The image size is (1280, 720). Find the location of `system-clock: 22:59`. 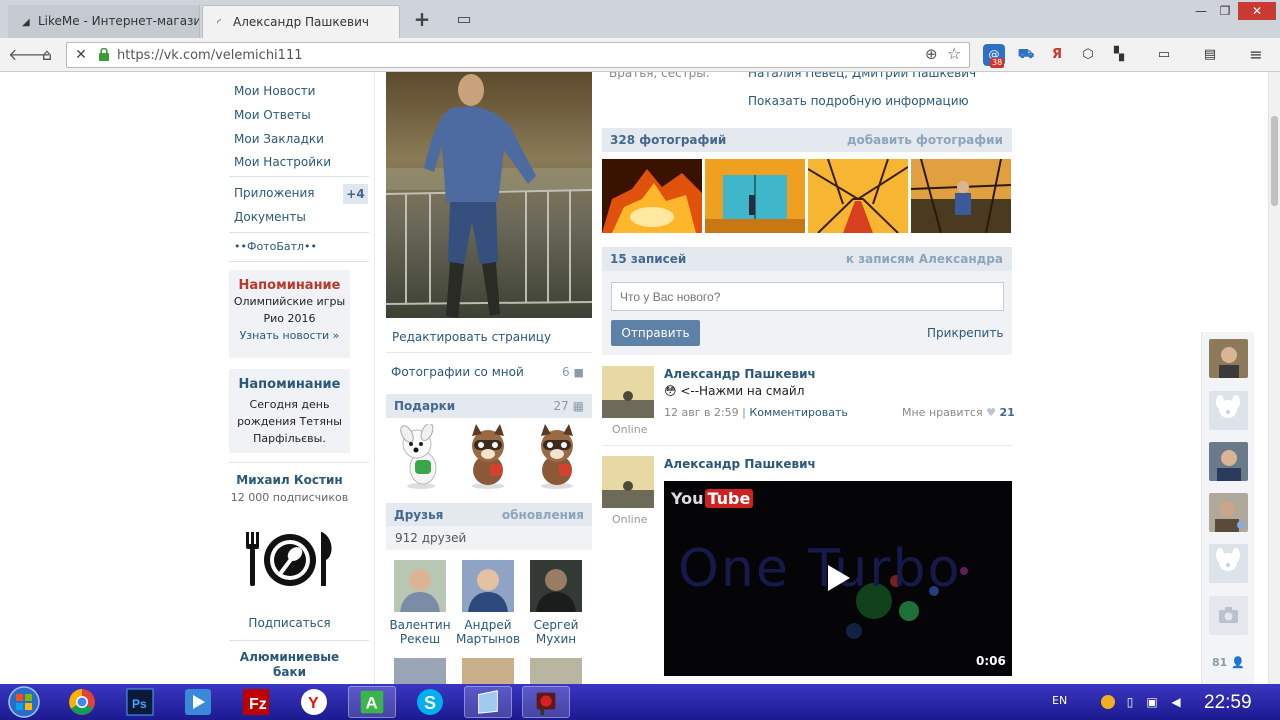

system-clock: 22:59 is located at coordinates (1228, 703).